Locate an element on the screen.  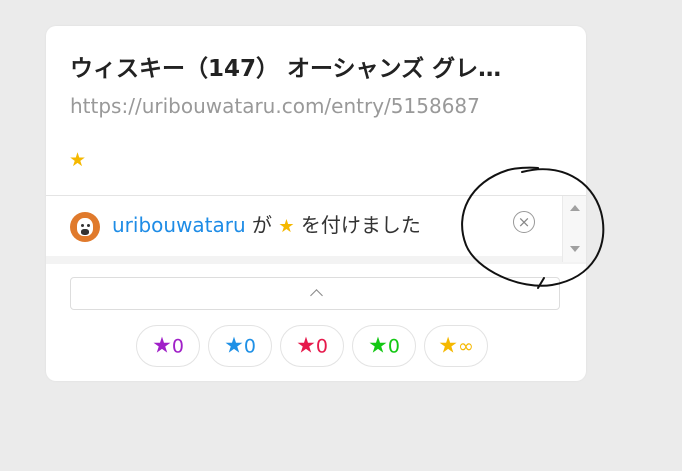
avatar-eye-right is located at coordinates (88, 225).